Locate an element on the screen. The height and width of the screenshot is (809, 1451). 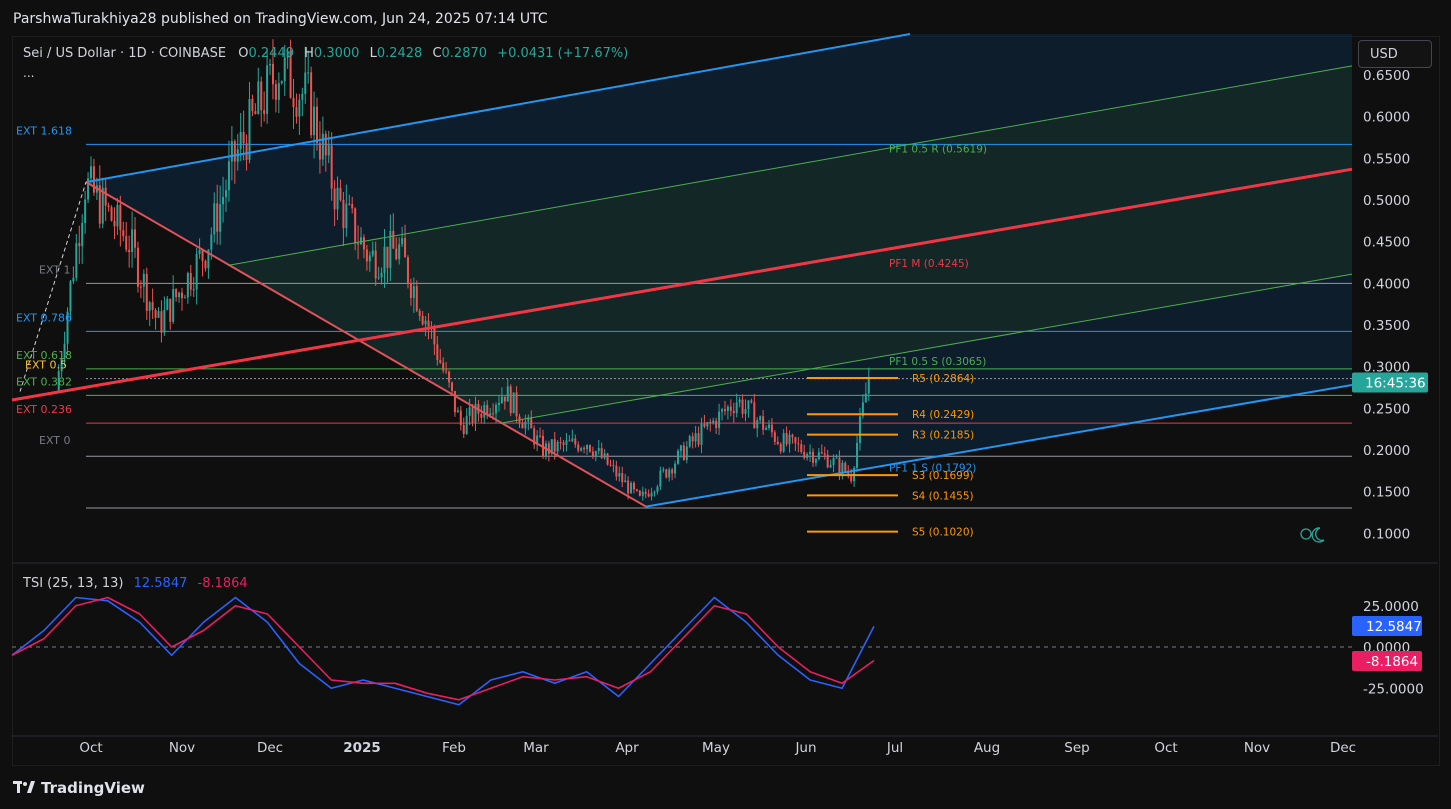
low-value: 0.2428 is located at coordinates (399, 53).